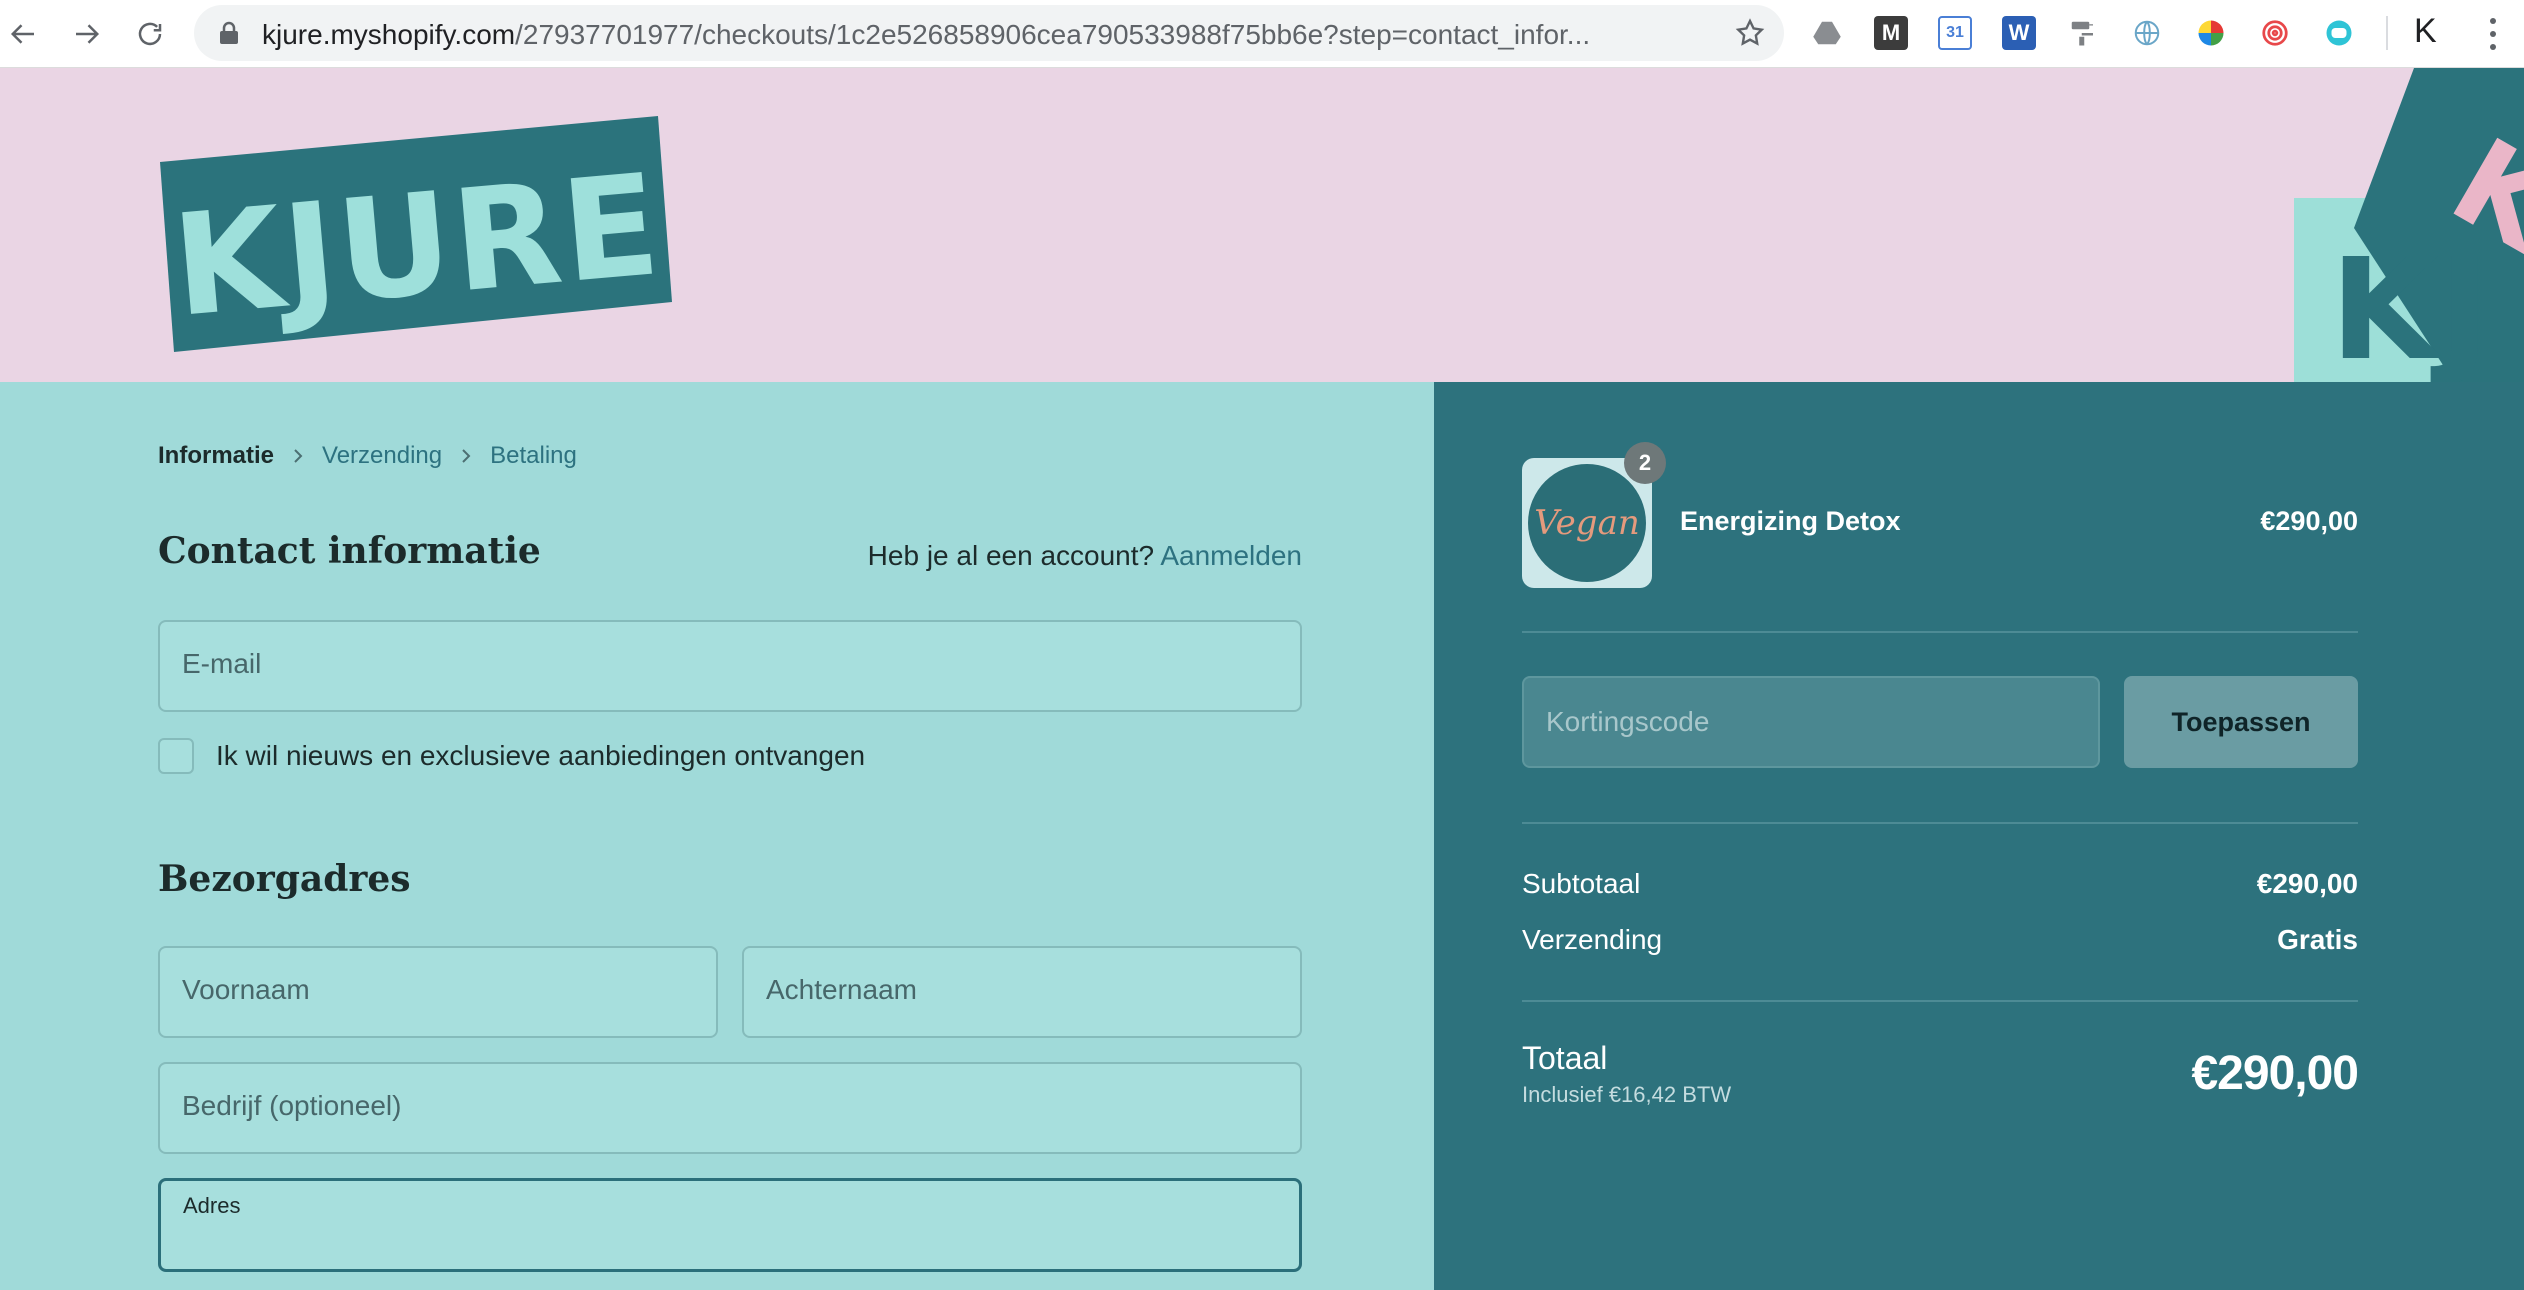  What do you see at coordinates (730, 1108) in the screenshot?
I see `company-field: Bedrijf (optioneel)` at bounding box center [730, 1108].